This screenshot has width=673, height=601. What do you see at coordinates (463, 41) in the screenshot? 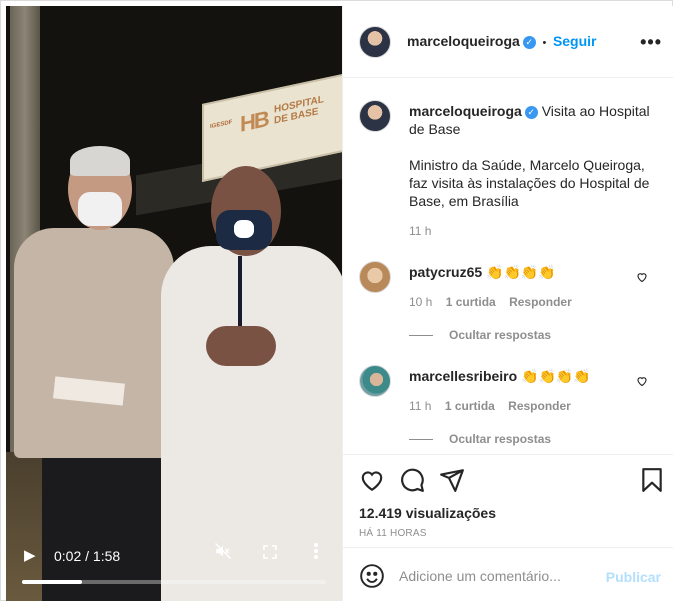
I see `author-username: marceloqueiroga` at bounding box center [463, 41].